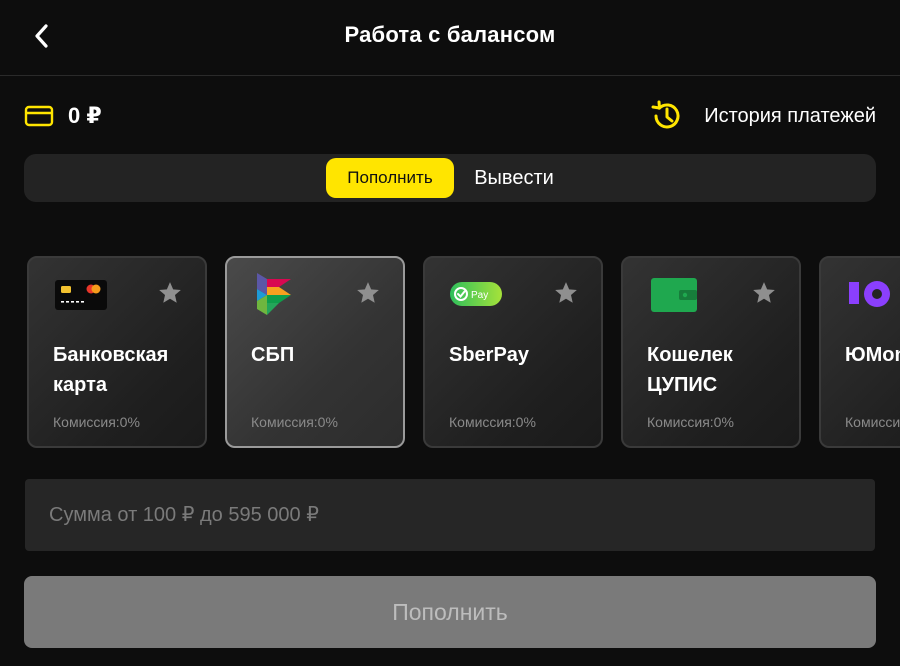 The height and width of the screenshot is (666, 900). Describe the element at coordinates (489, 355) in the screenshot. I see `method-name: SberPay` at that location.